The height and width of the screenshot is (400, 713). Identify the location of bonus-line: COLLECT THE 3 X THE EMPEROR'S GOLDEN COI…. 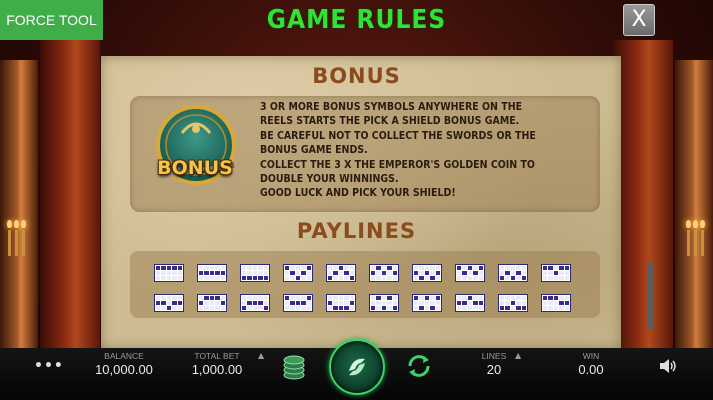
(397, 164).